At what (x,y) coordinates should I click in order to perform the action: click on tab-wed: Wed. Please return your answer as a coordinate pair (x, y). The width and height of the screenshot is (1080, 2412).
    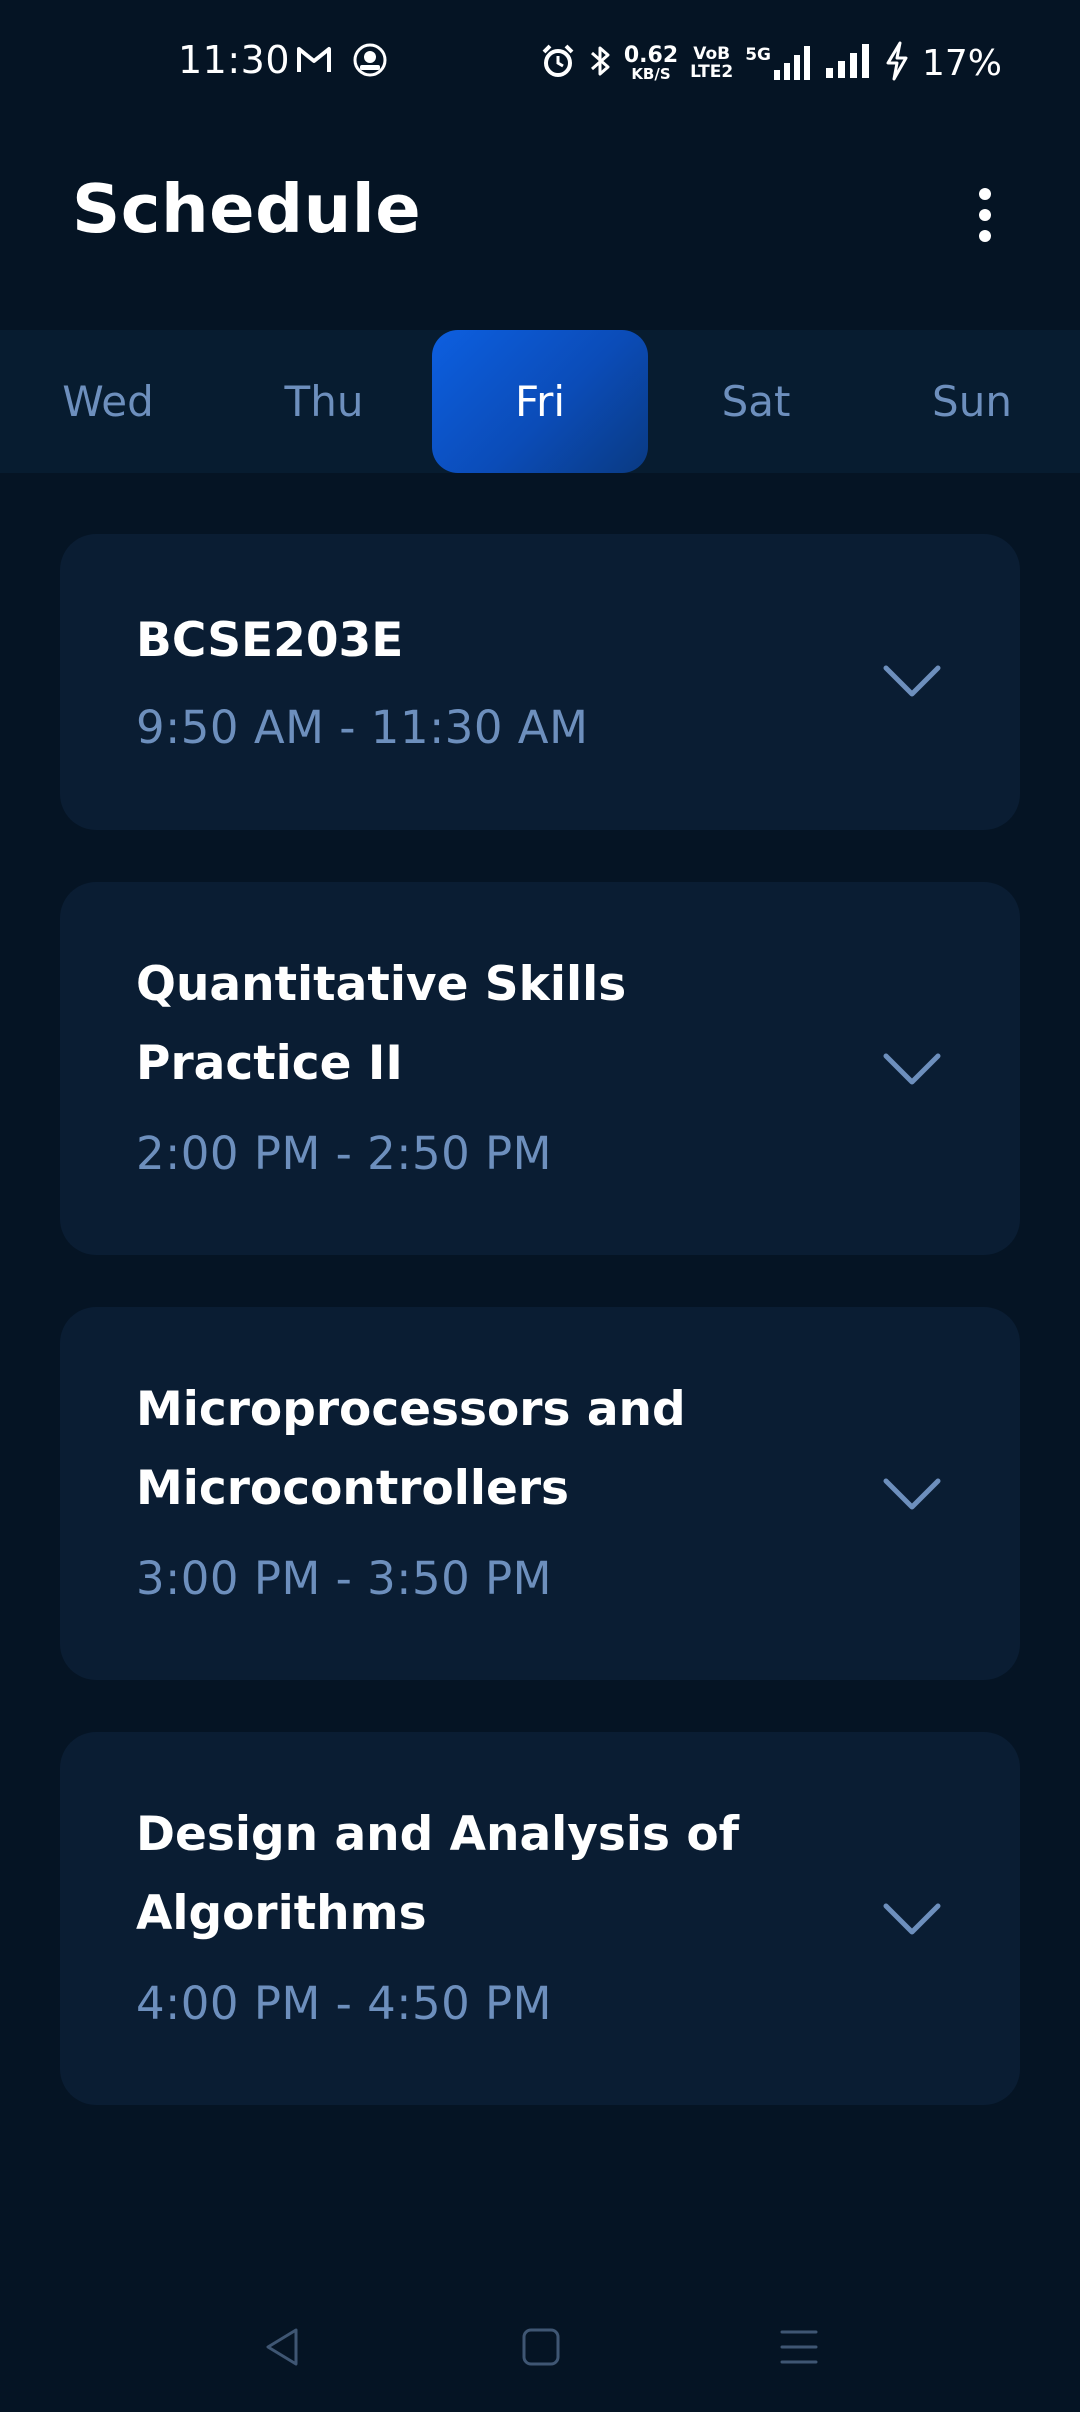
    Looking at the image, I should click on (108, 401).